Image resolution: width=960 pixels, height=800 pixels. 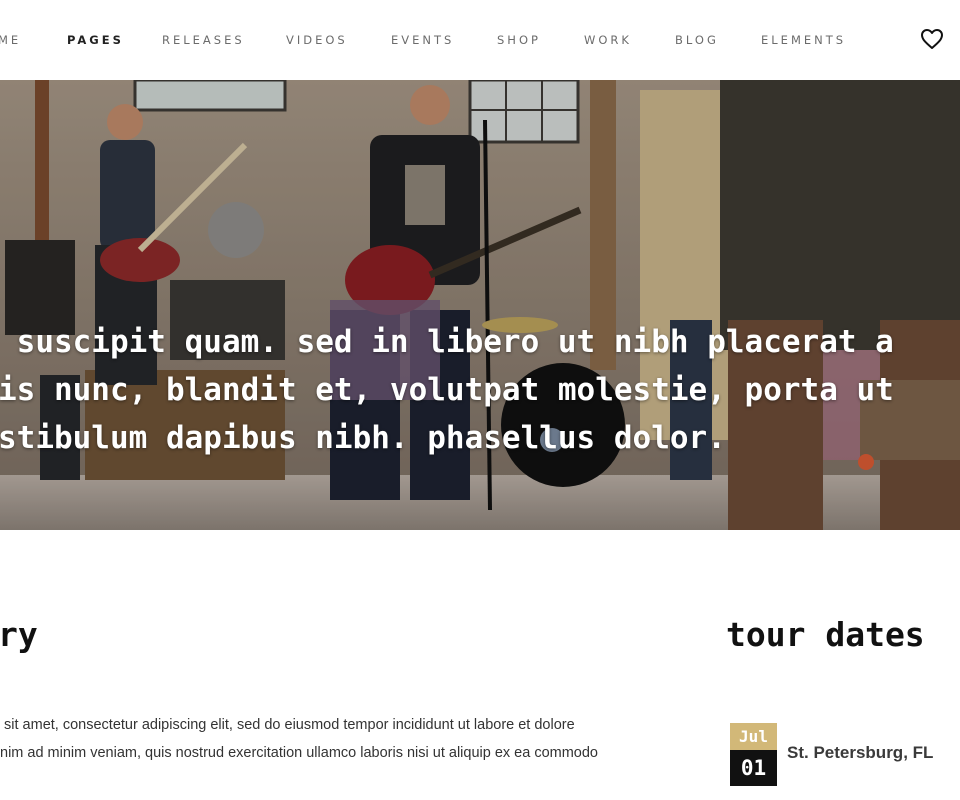 What do you see at coordinates (608, 40) in the screenshot?
I see `nav-item-work: WORK` at bounding box center [608, 40].